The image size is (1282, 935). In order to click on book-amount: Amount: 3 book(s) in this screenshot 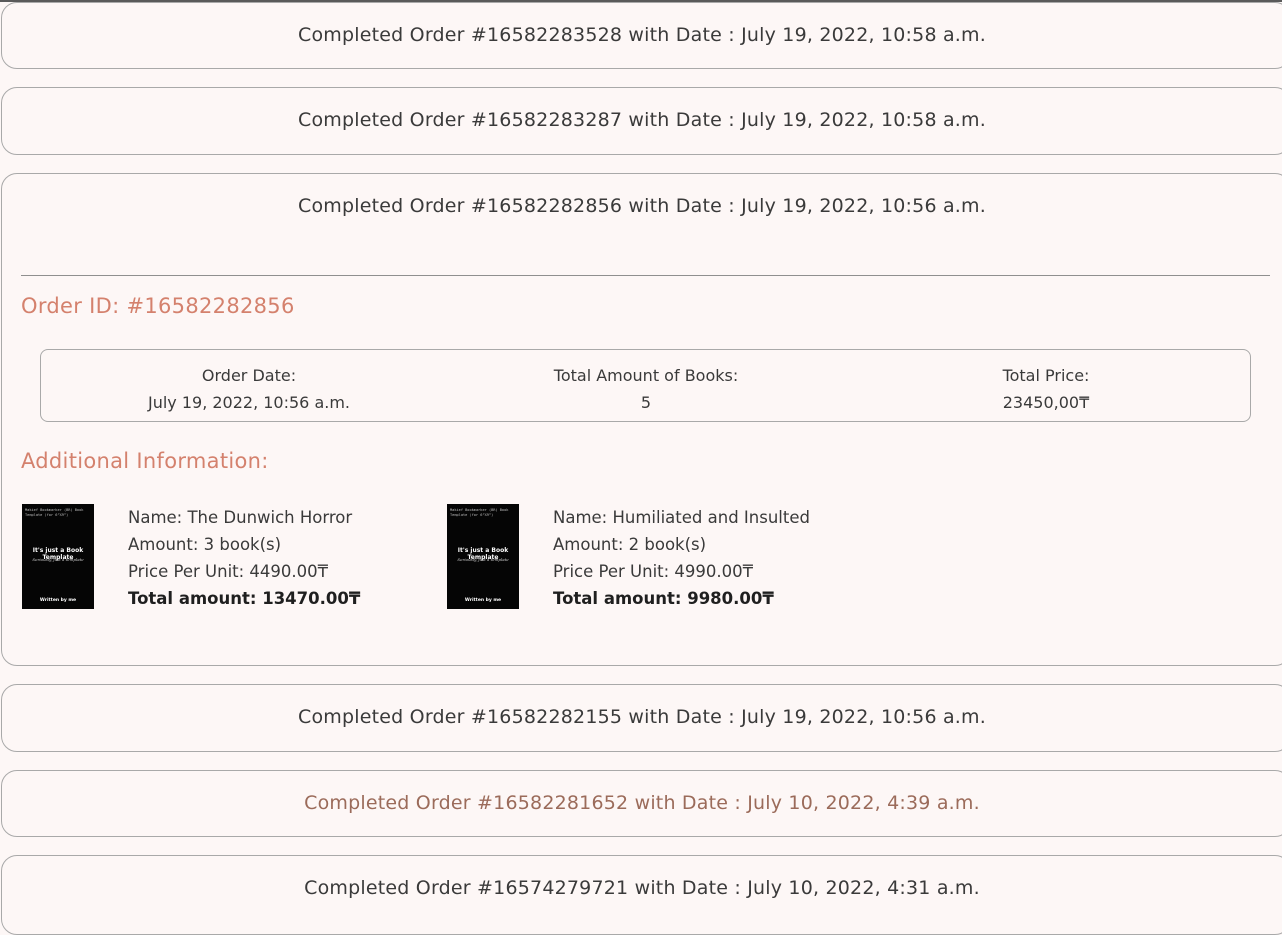, I will do `click(205, 544)`.